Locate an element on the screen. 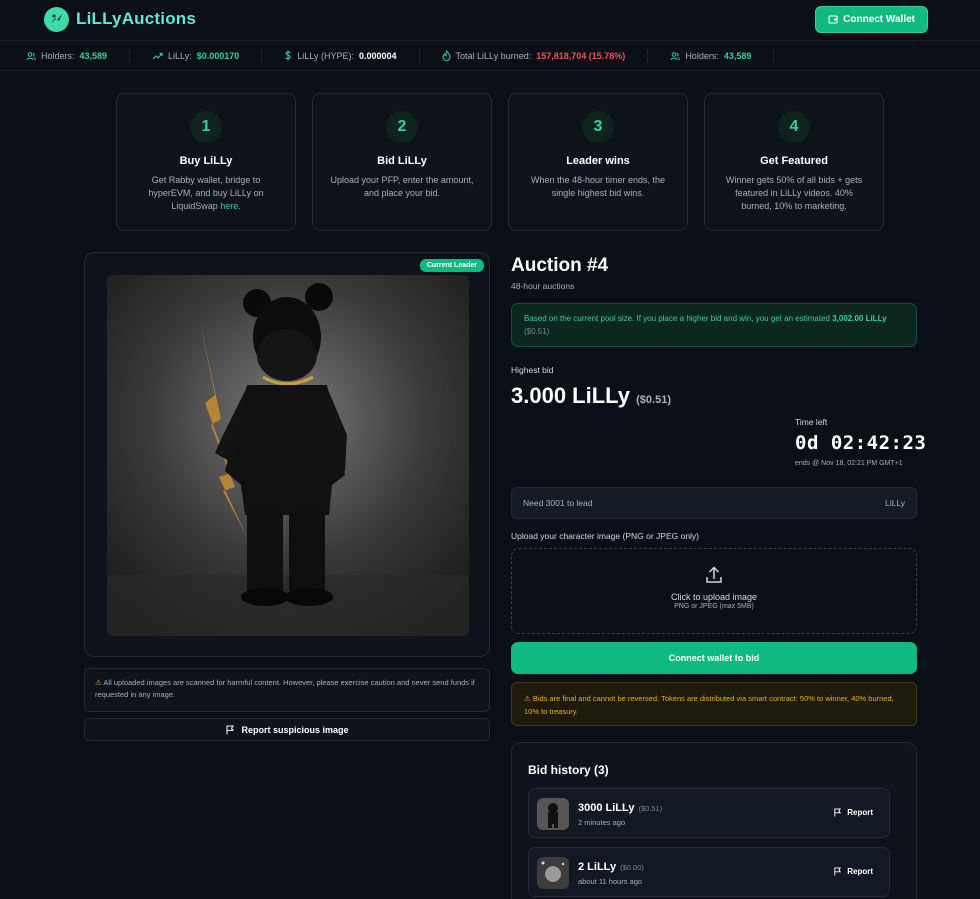 The width and height of the screenshot is (980, 899). ticker-holders-2: Holders: 43,589 is located at coordinates (722, 55).